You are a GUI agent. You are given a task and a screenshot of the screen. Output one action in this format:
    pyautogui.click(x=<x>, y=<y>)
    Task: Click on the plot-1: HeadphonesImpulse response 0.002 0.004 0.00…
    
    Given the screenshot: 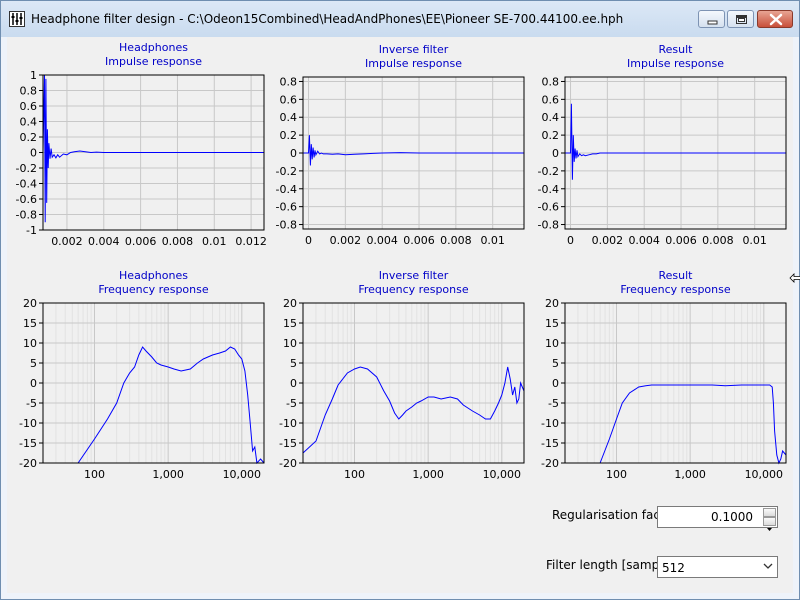 What is the action you would take?
    pyautogui.click(x=141, y=144)
    